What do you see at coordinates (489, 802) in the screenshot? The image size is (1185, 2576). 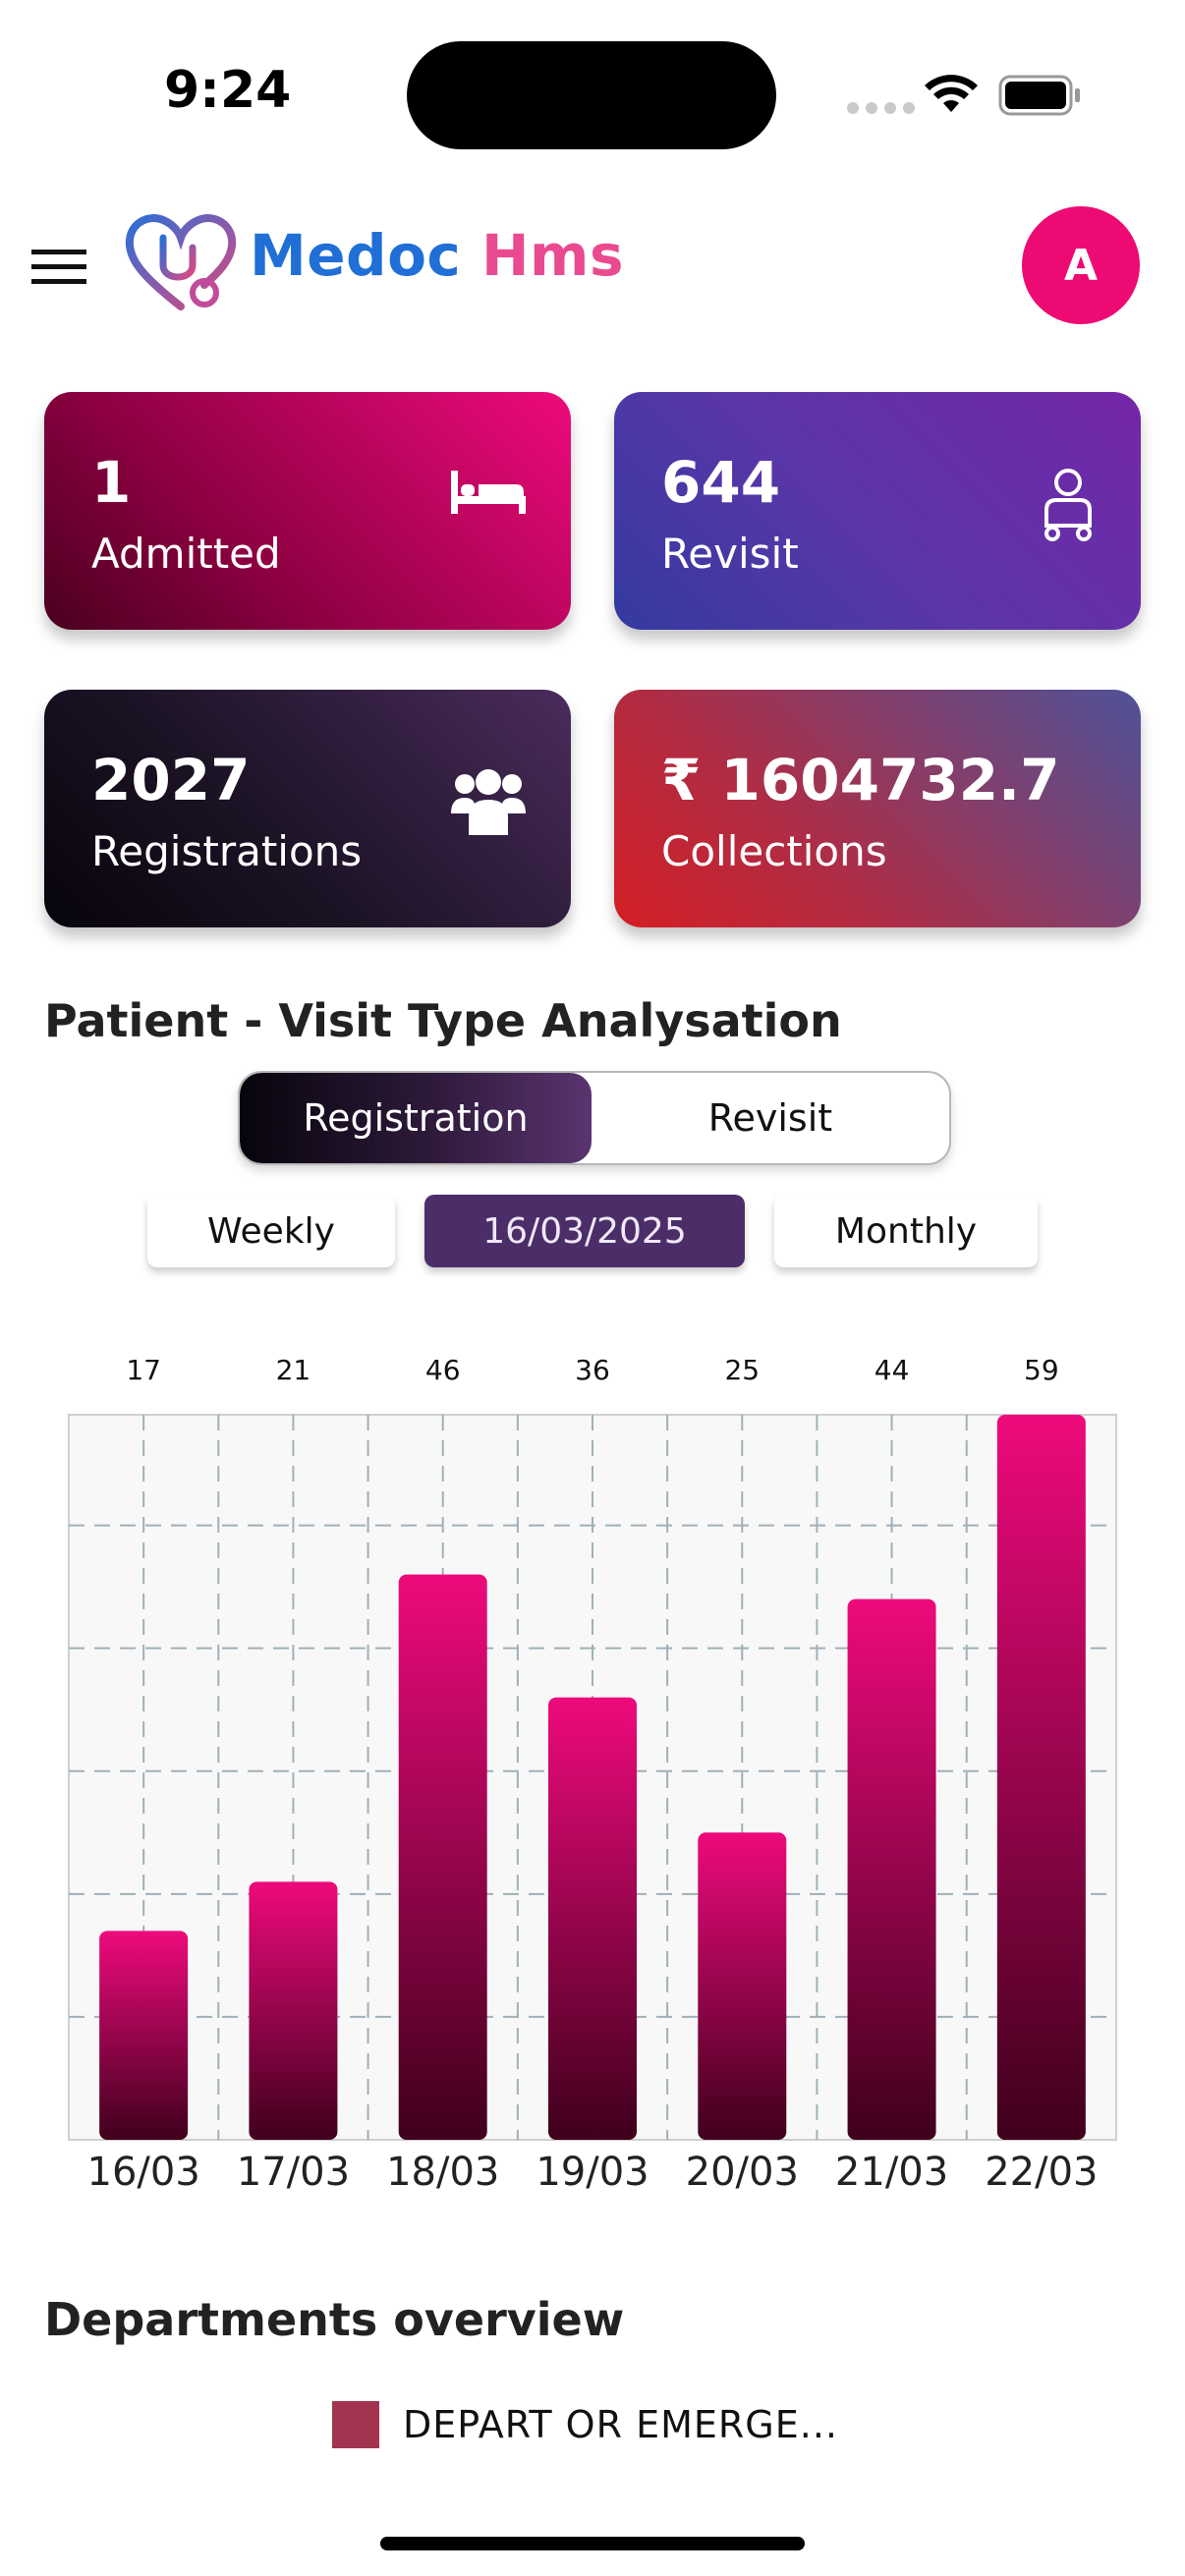 I see `users-group-icon` at bounding box center [489, 802].